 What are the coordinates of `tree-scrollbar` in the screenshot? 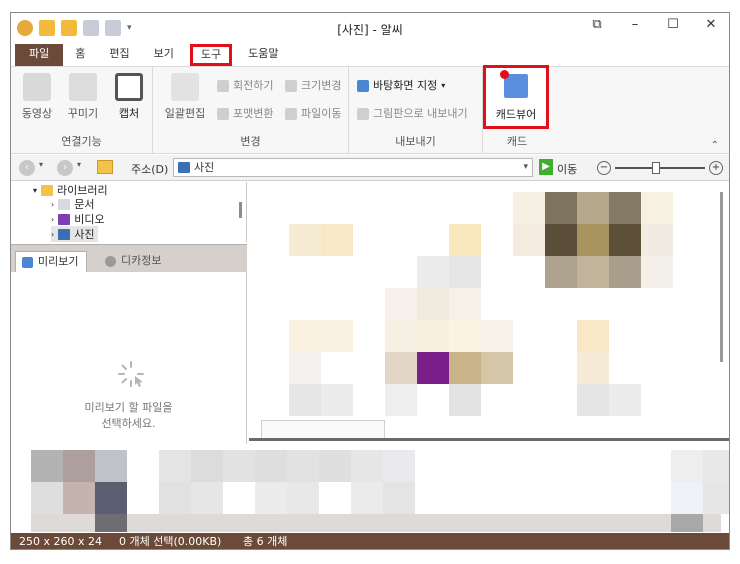 It's located at (240, 210).